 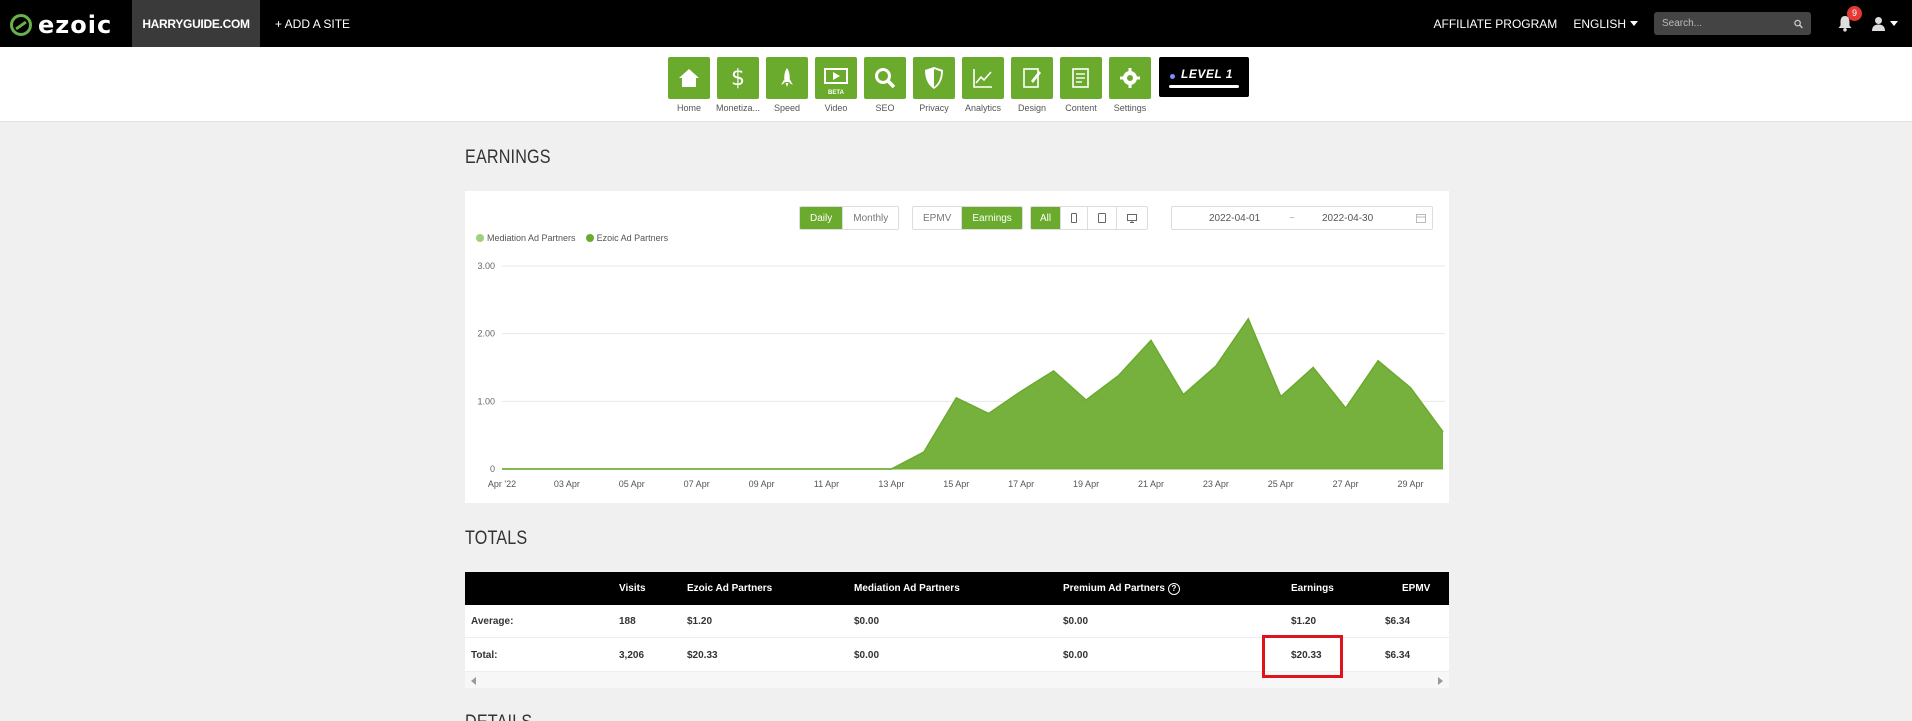 I want to click on tool-label: SEO, so click(x=885, y=108).